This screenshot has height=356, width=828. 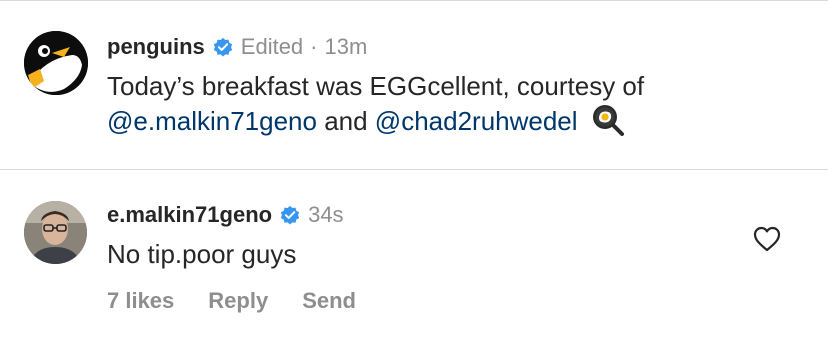 I want to click on caption-and: and, so click(x=345, y=121).